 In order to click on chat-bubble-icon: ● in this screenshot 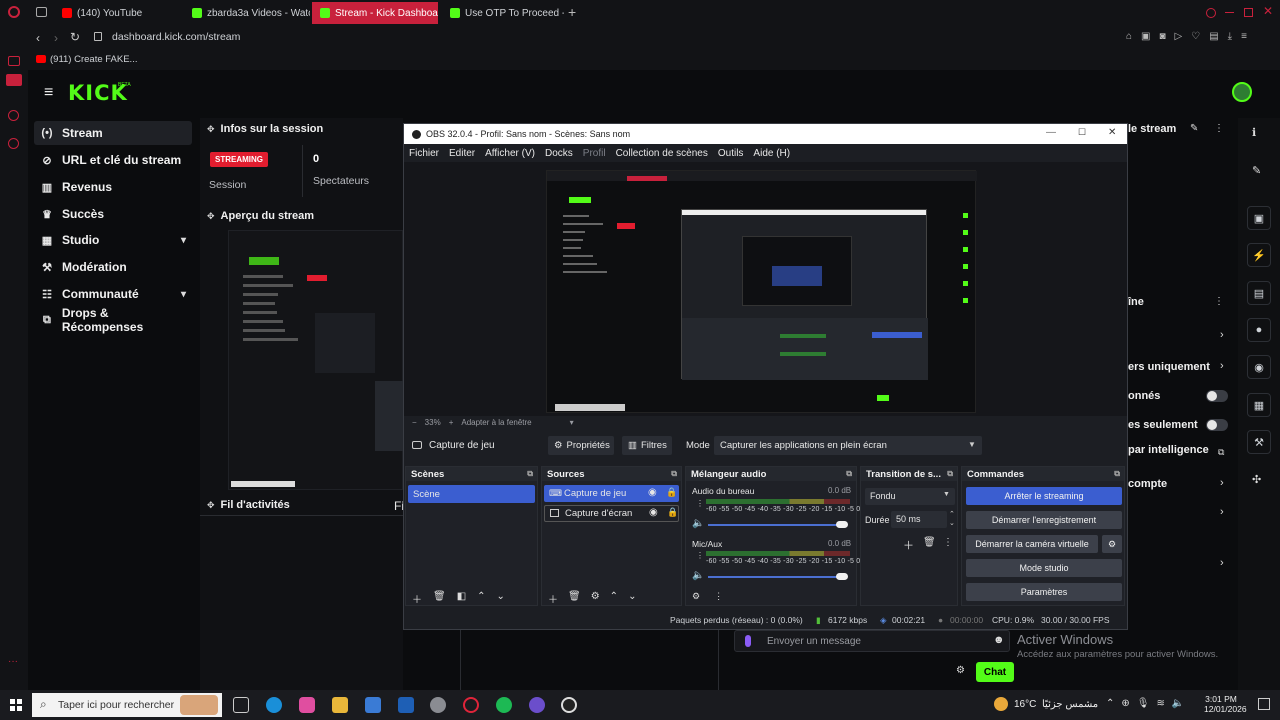, I will do `click(1259, 330)`.